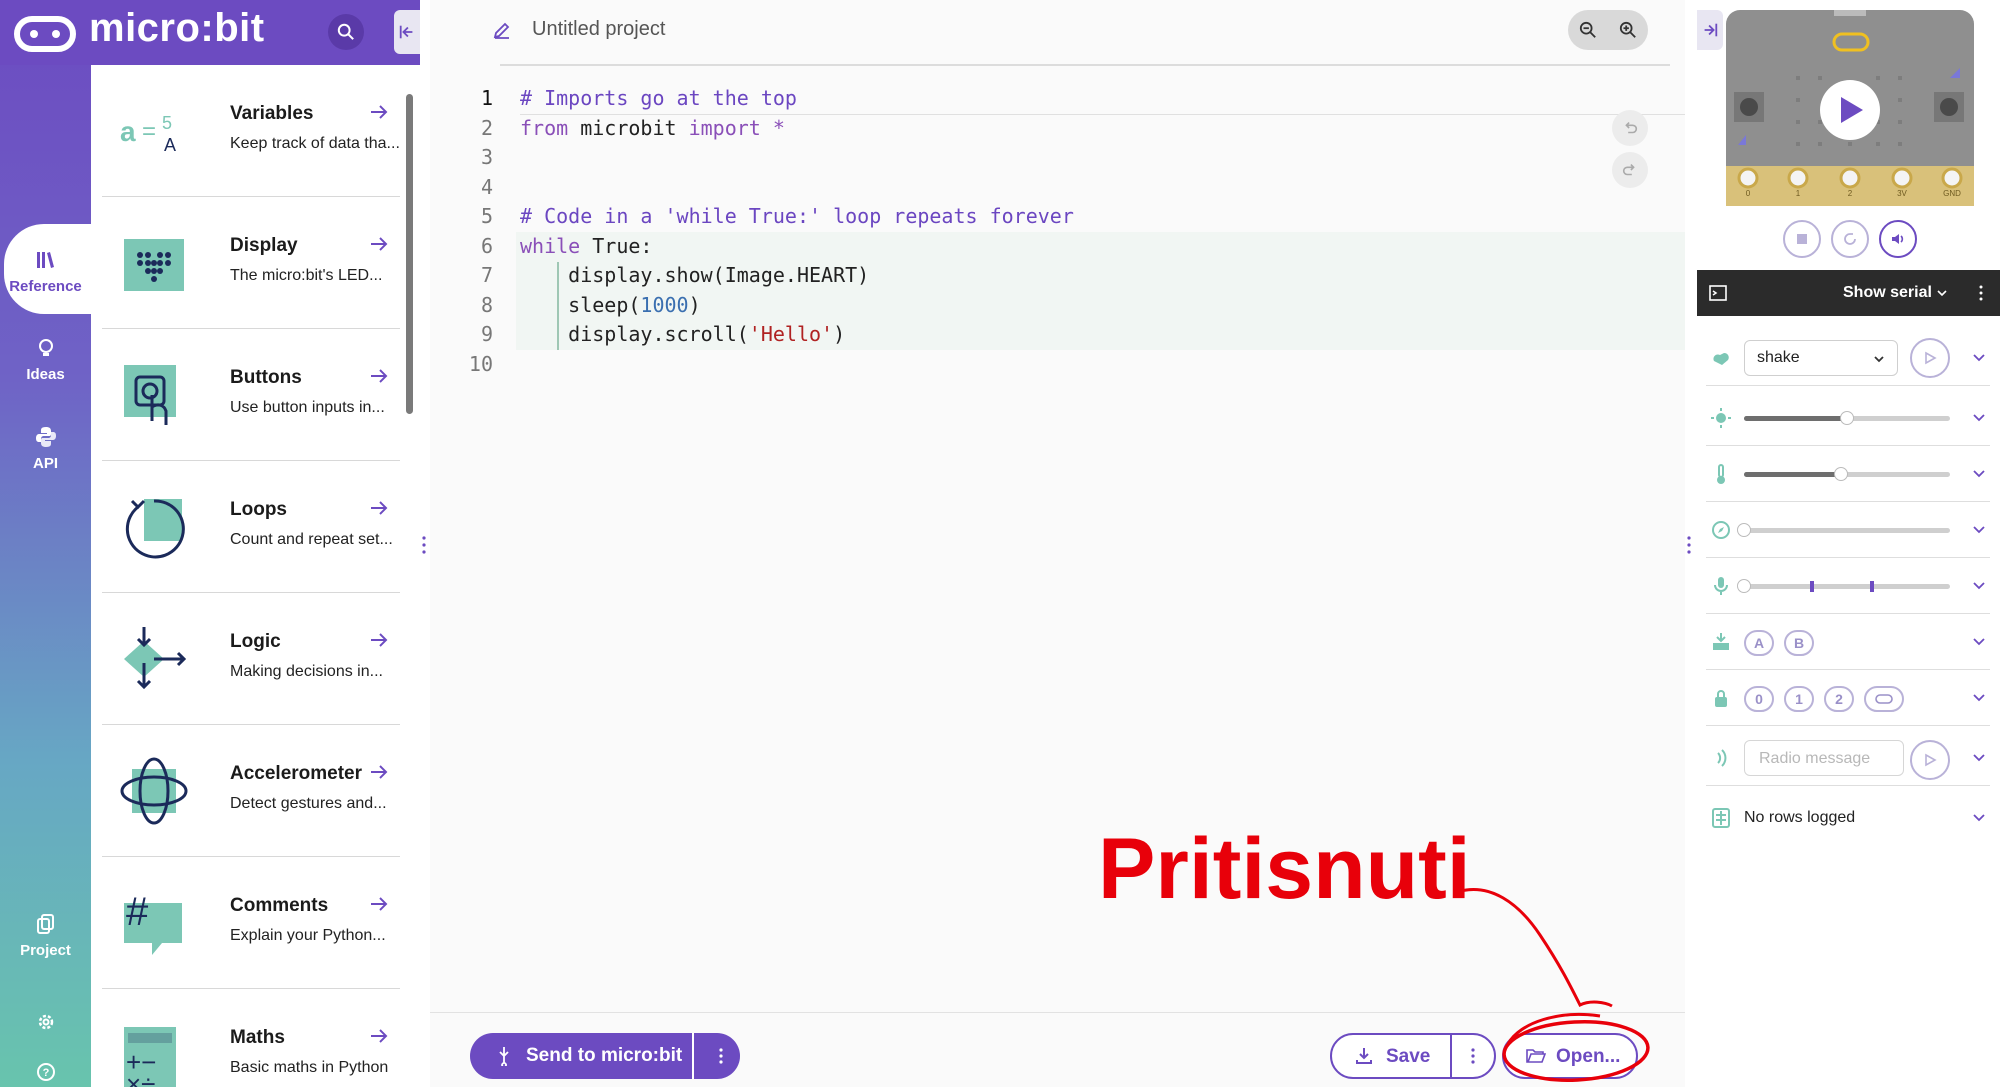 This screenshot has width=2000, height=1087. I want to click on zoom-in-button, so click(1628, 30).